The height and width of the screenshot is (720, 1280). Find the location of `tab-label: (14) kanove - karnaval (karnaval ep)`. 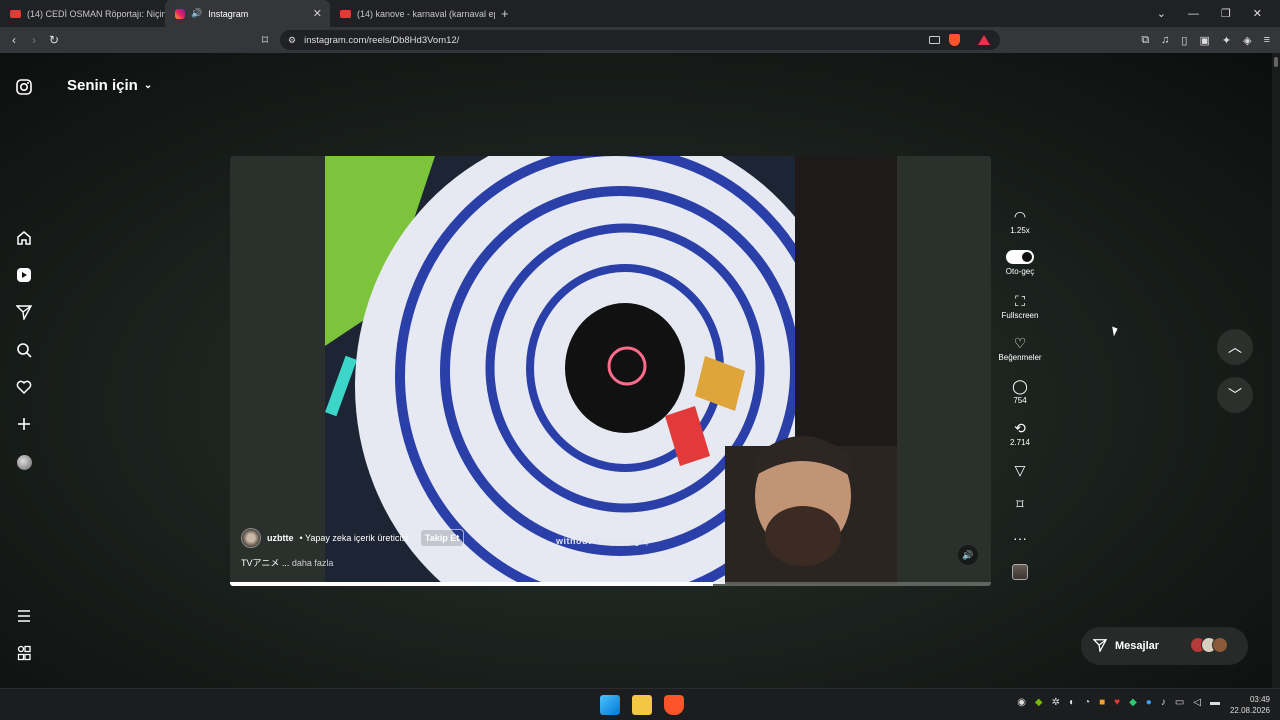

tab-label: (14) kanove - karnaval (karnaval ep) is located at coordinates (426, 13).